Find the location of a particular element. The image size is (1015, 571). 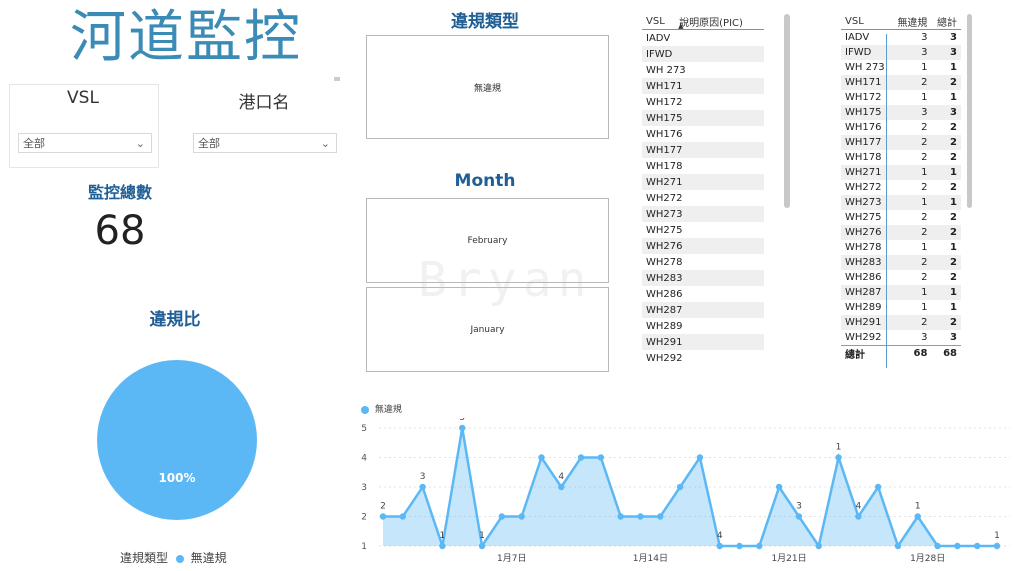

table-row: WH291 is located at coordinates (703, 342).